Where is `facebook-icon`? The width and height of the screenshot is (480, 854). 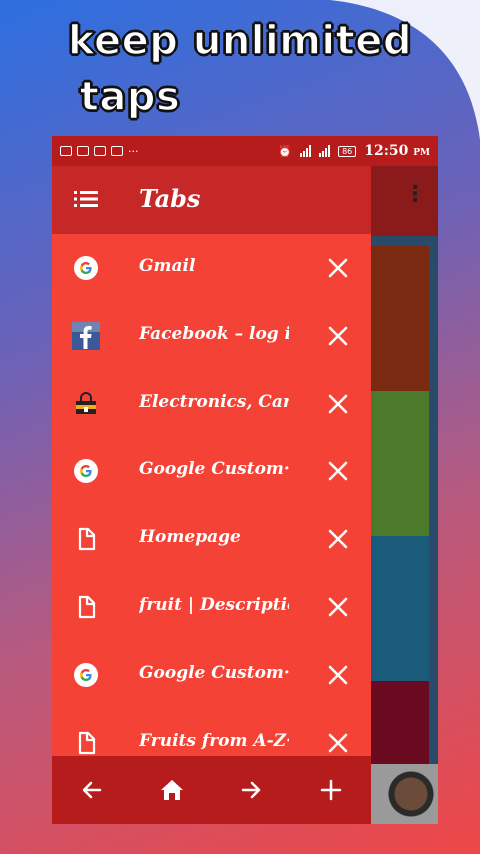
facebook-icon is located at coordinates (86, 335).